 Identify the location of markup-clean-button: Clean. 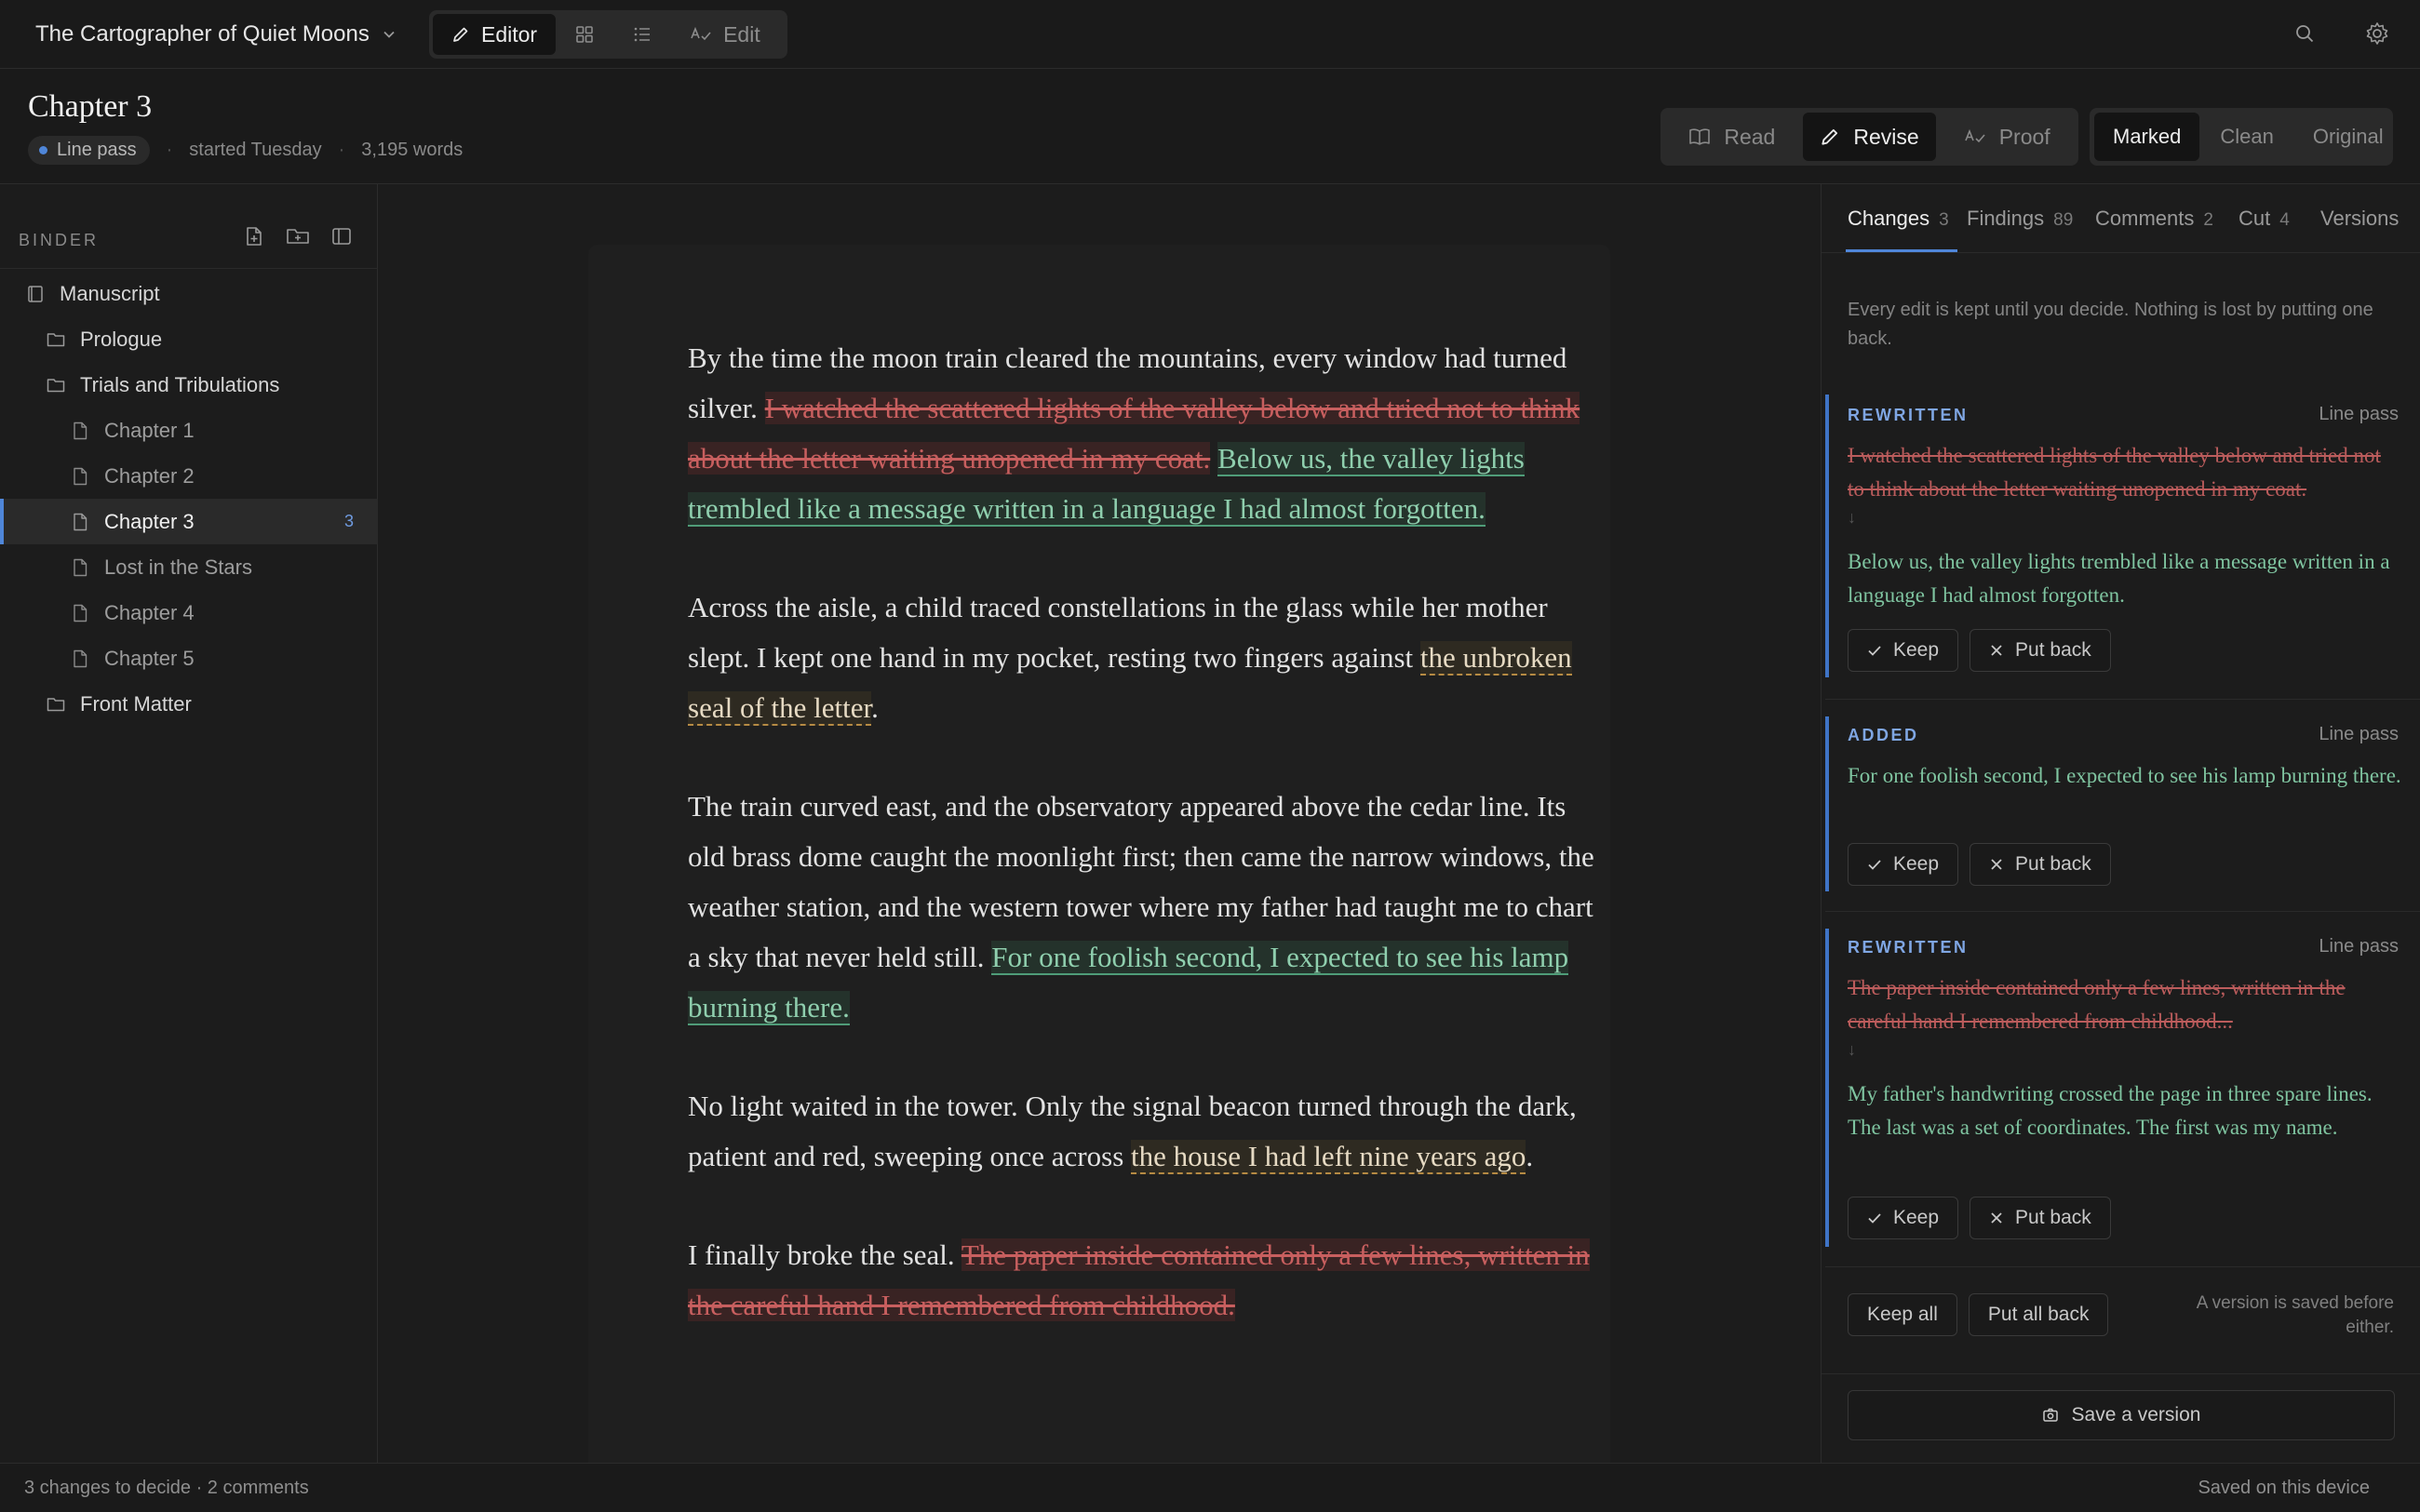
(2246, 137).